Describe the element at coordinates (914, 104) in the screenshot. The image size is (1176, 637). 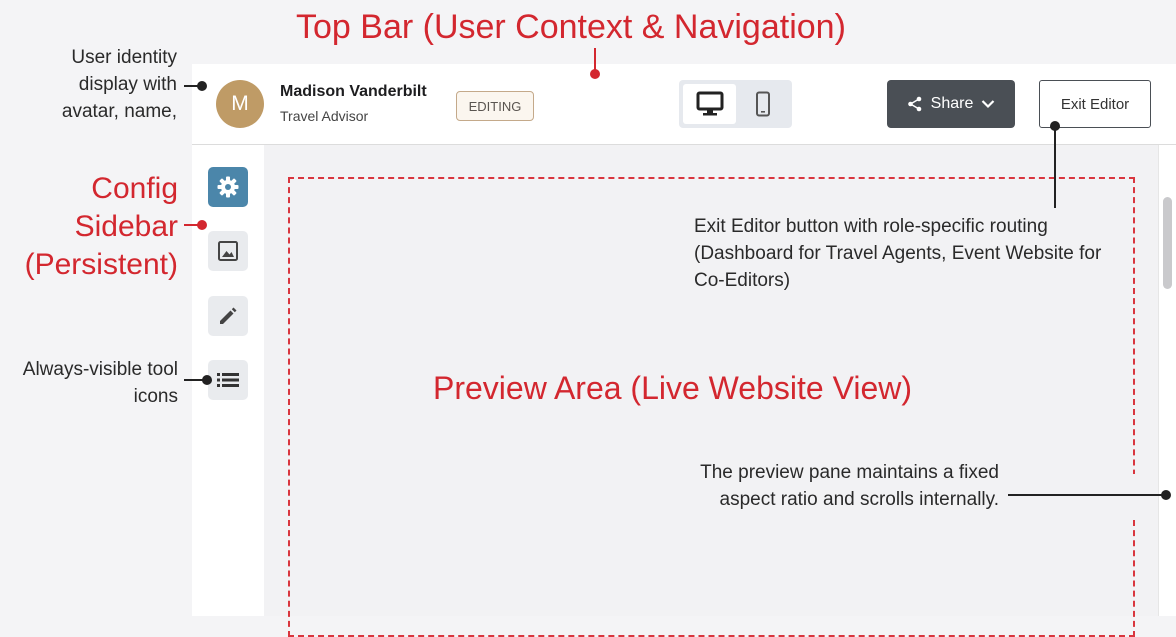
I see `share-icon` at that location.